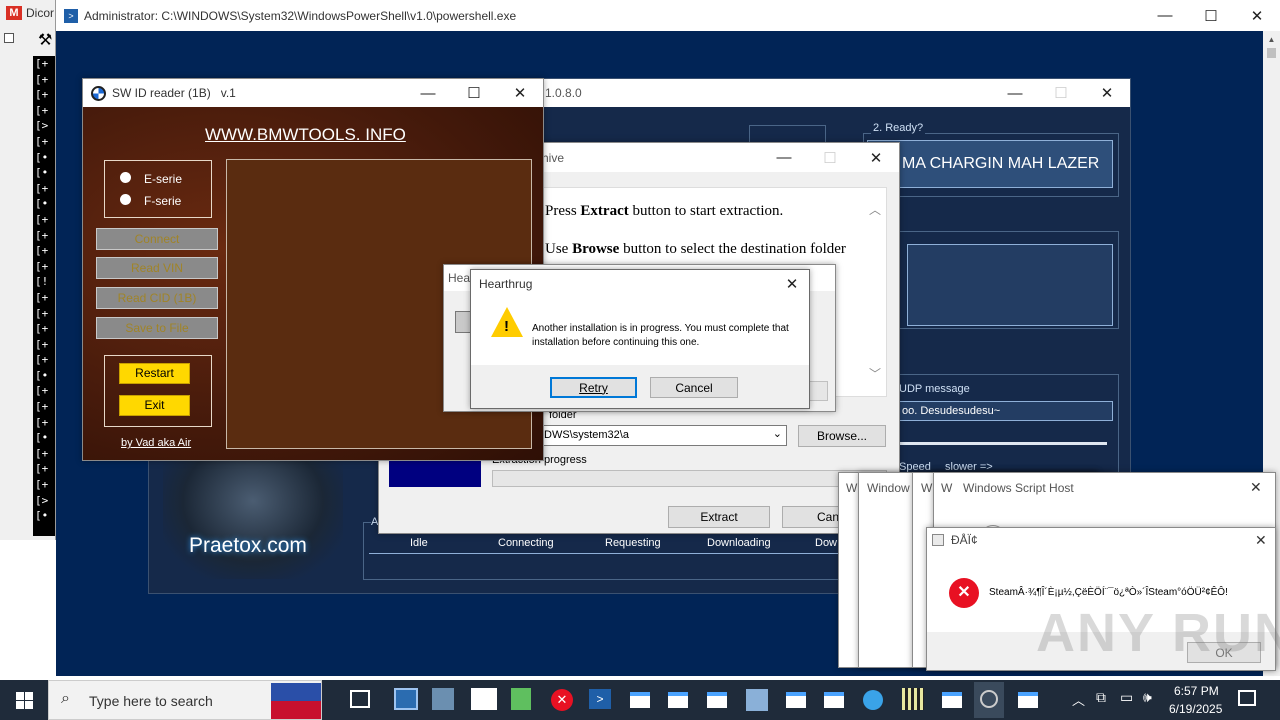 The width and height of the screenshot is (1280, 720). Describe the element at coordinates (964, 540) in the screenshot. I see `steam-error-title: ÐÅÏ¢` at that location.